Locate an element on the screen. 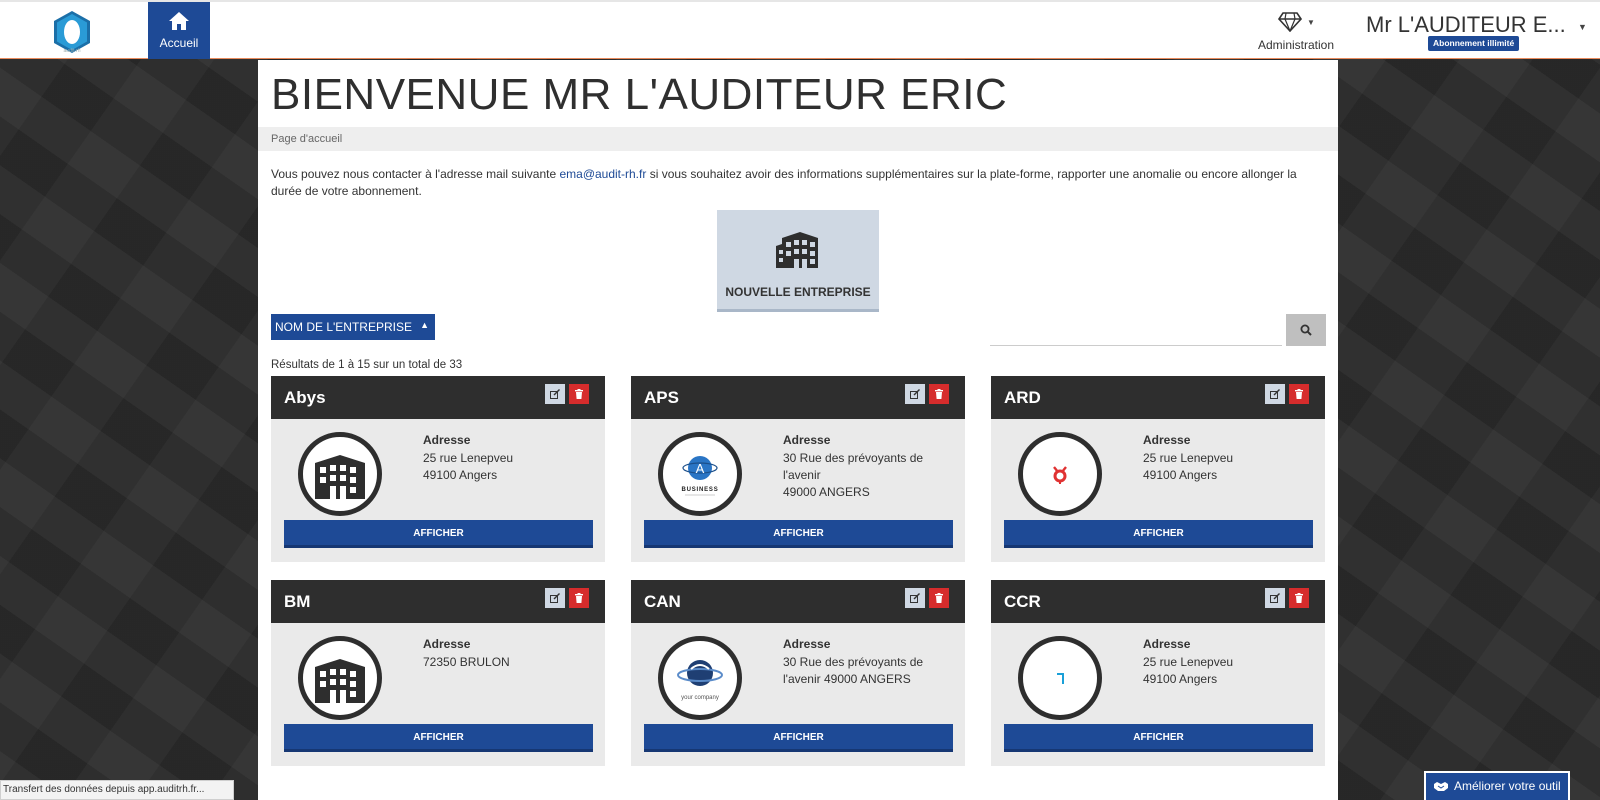 The width and height of the screenshot is (1600, 800). svg-text: BUSINESS is located at coordinates (699, 490).